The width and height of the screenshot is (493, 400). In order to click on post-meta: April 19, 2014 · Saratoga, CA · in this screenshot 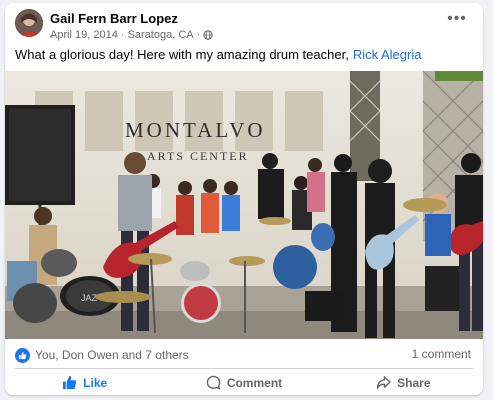, I will do `click(131, 35)`.